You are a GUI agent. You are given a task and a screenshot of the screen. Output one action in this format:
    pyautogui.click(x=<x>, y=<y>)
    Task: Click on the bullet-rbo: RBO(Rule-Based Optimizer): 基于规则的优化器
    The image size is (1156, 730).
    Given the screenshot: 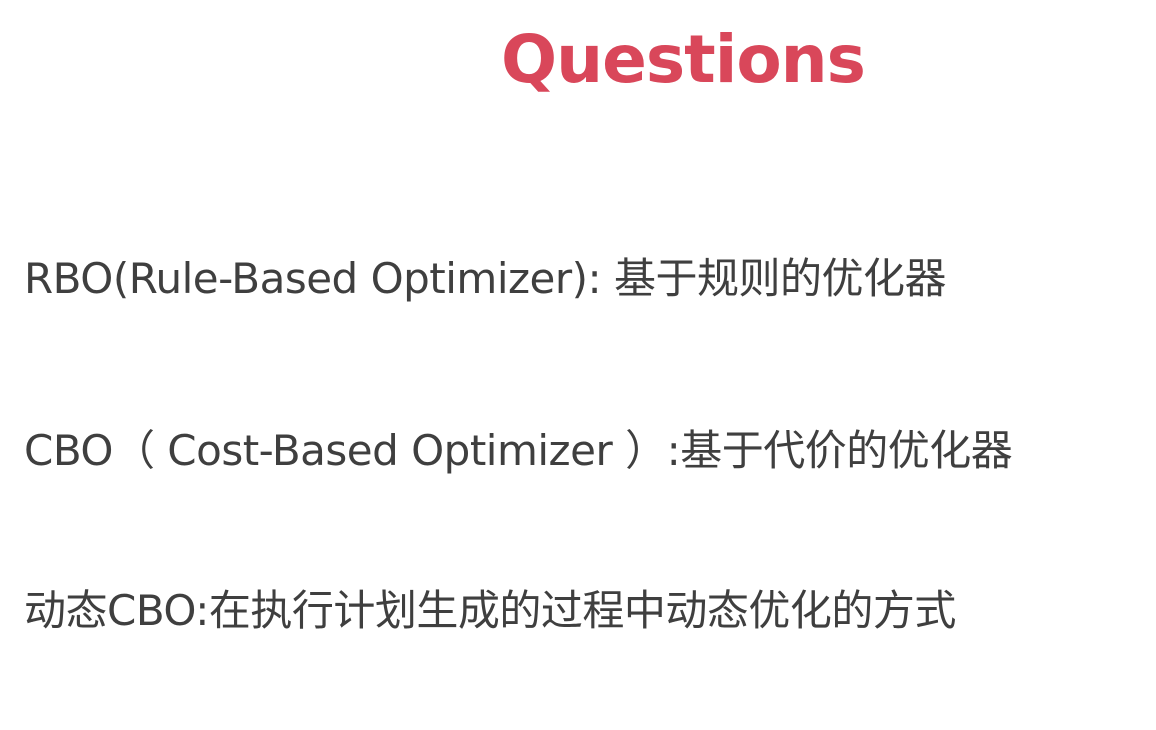 What is the action you would take?
    pyautogui.click(x=485, y=278)
    